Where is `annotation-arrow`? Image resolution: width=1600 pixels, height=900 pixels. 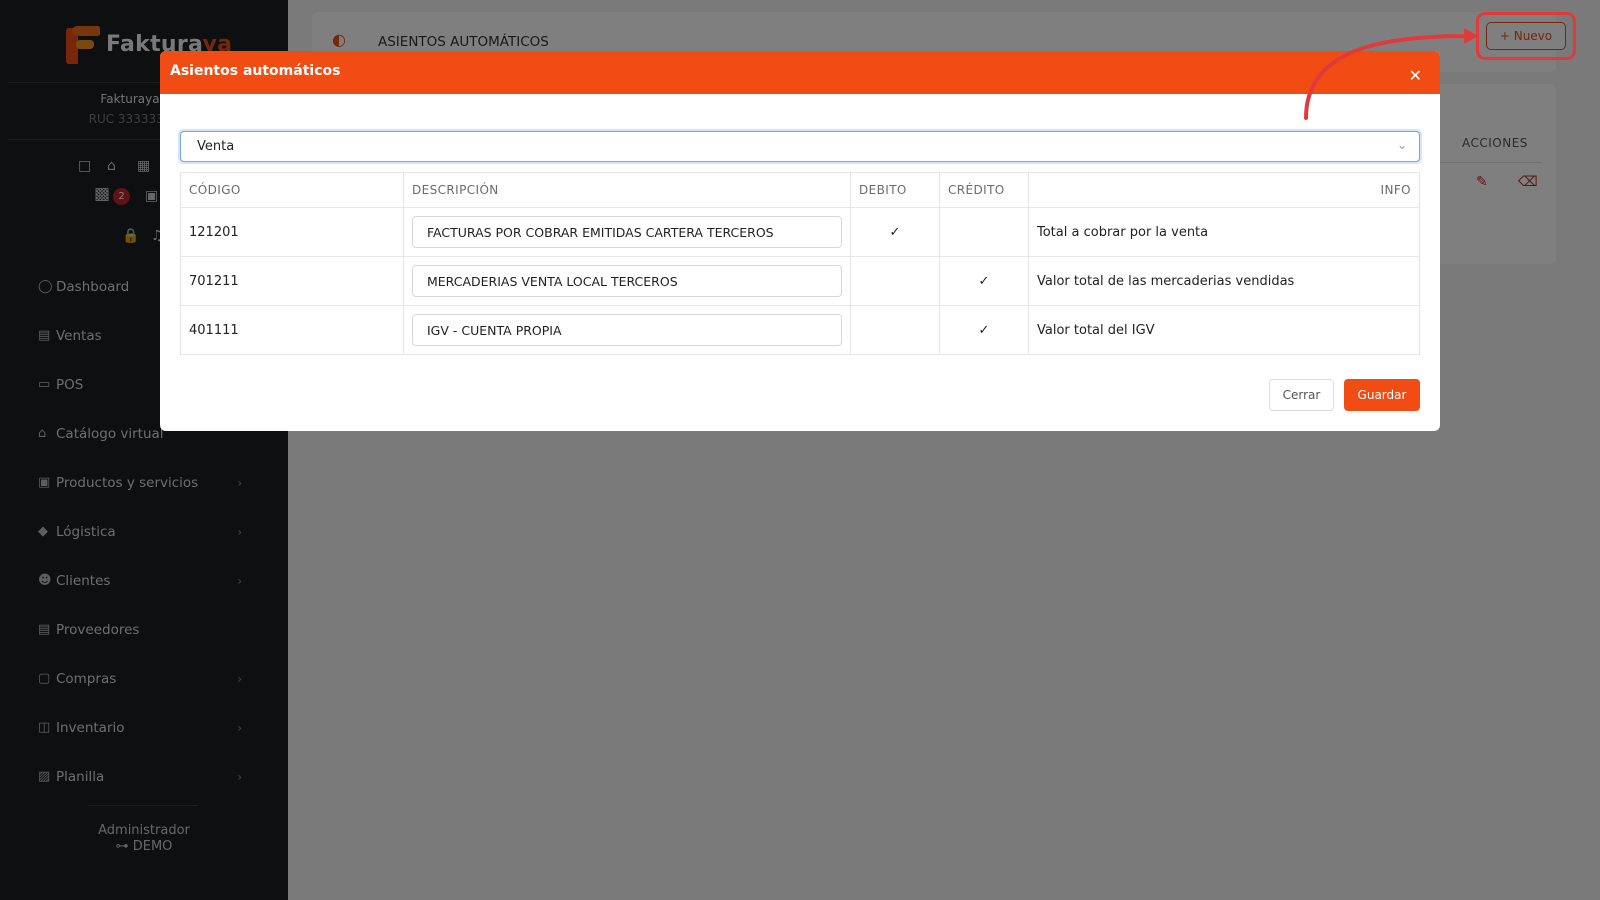
annotation-arrow is located at coordinates (1391, 74).